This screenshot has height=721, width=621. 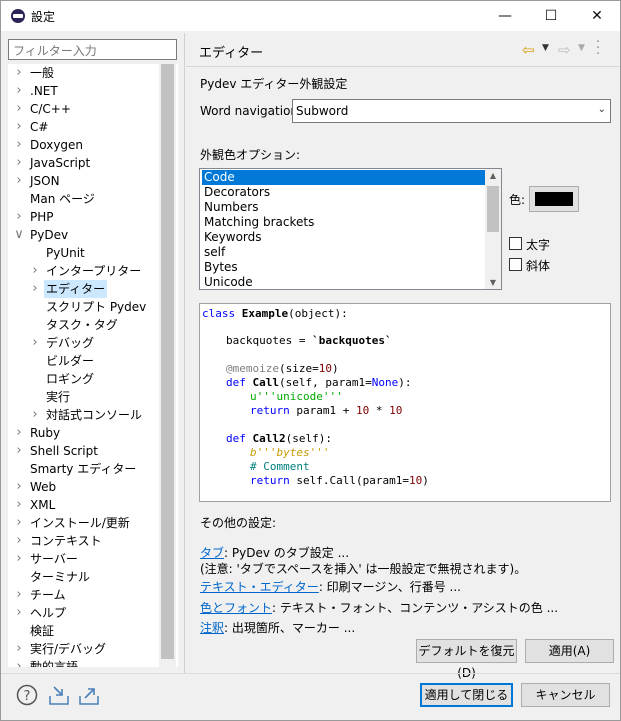 I want to click on list-scroll-thumb, so click(x=493, y=209).